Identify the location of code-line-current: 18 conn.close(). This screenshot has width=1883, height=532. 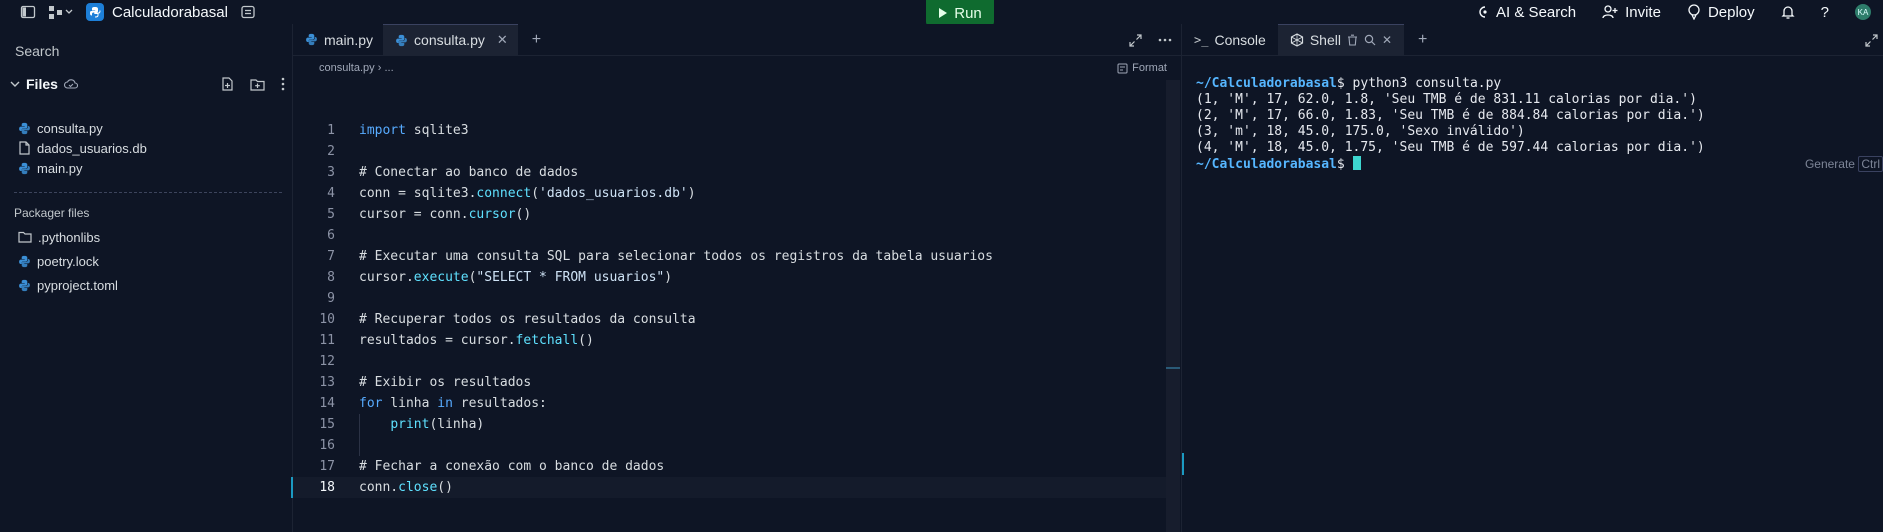
(728, 487).